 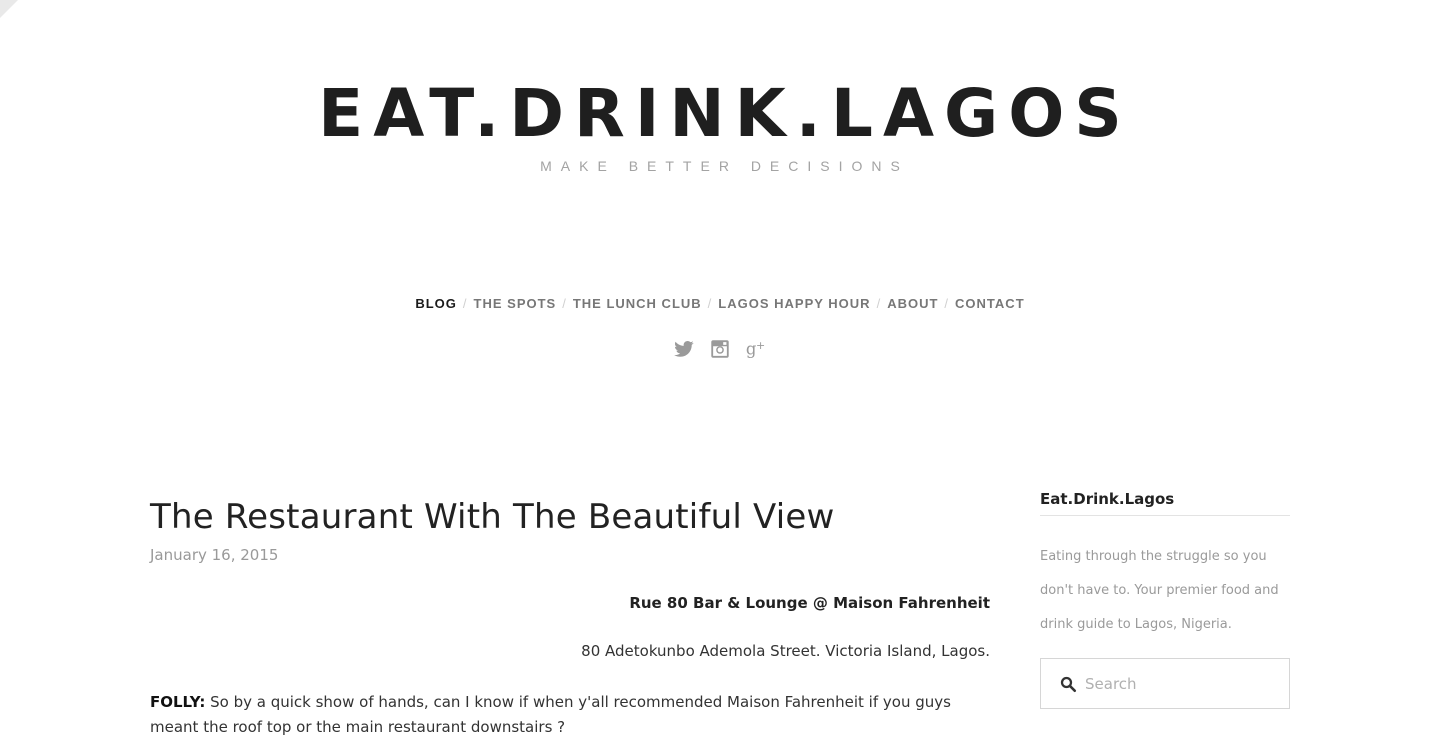 I want to click on widget-title: Eat.Drink.Lagos, so click(x=1165, y=503).